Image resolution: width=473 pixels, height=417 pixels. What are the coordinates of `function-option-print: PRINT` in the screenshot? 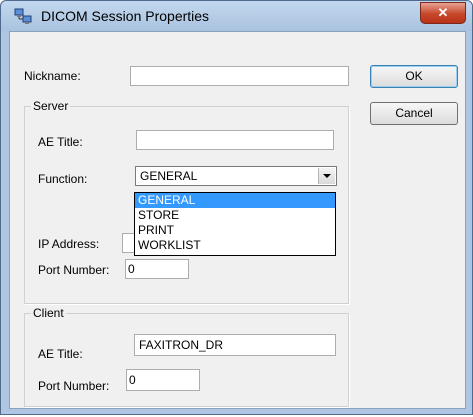 It's located at (235, 230).